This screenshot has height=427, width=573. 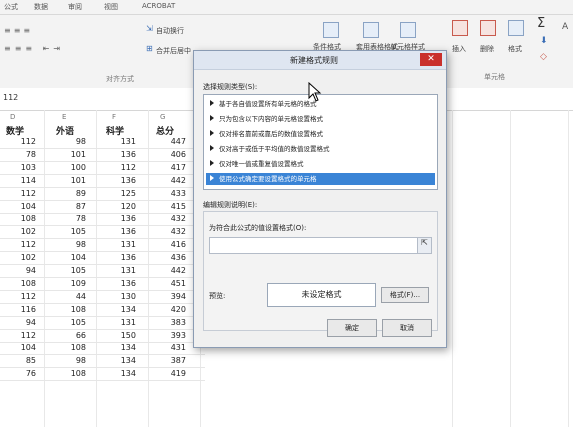 I want to click on close-button: ✕, so click(x=431, y=59).